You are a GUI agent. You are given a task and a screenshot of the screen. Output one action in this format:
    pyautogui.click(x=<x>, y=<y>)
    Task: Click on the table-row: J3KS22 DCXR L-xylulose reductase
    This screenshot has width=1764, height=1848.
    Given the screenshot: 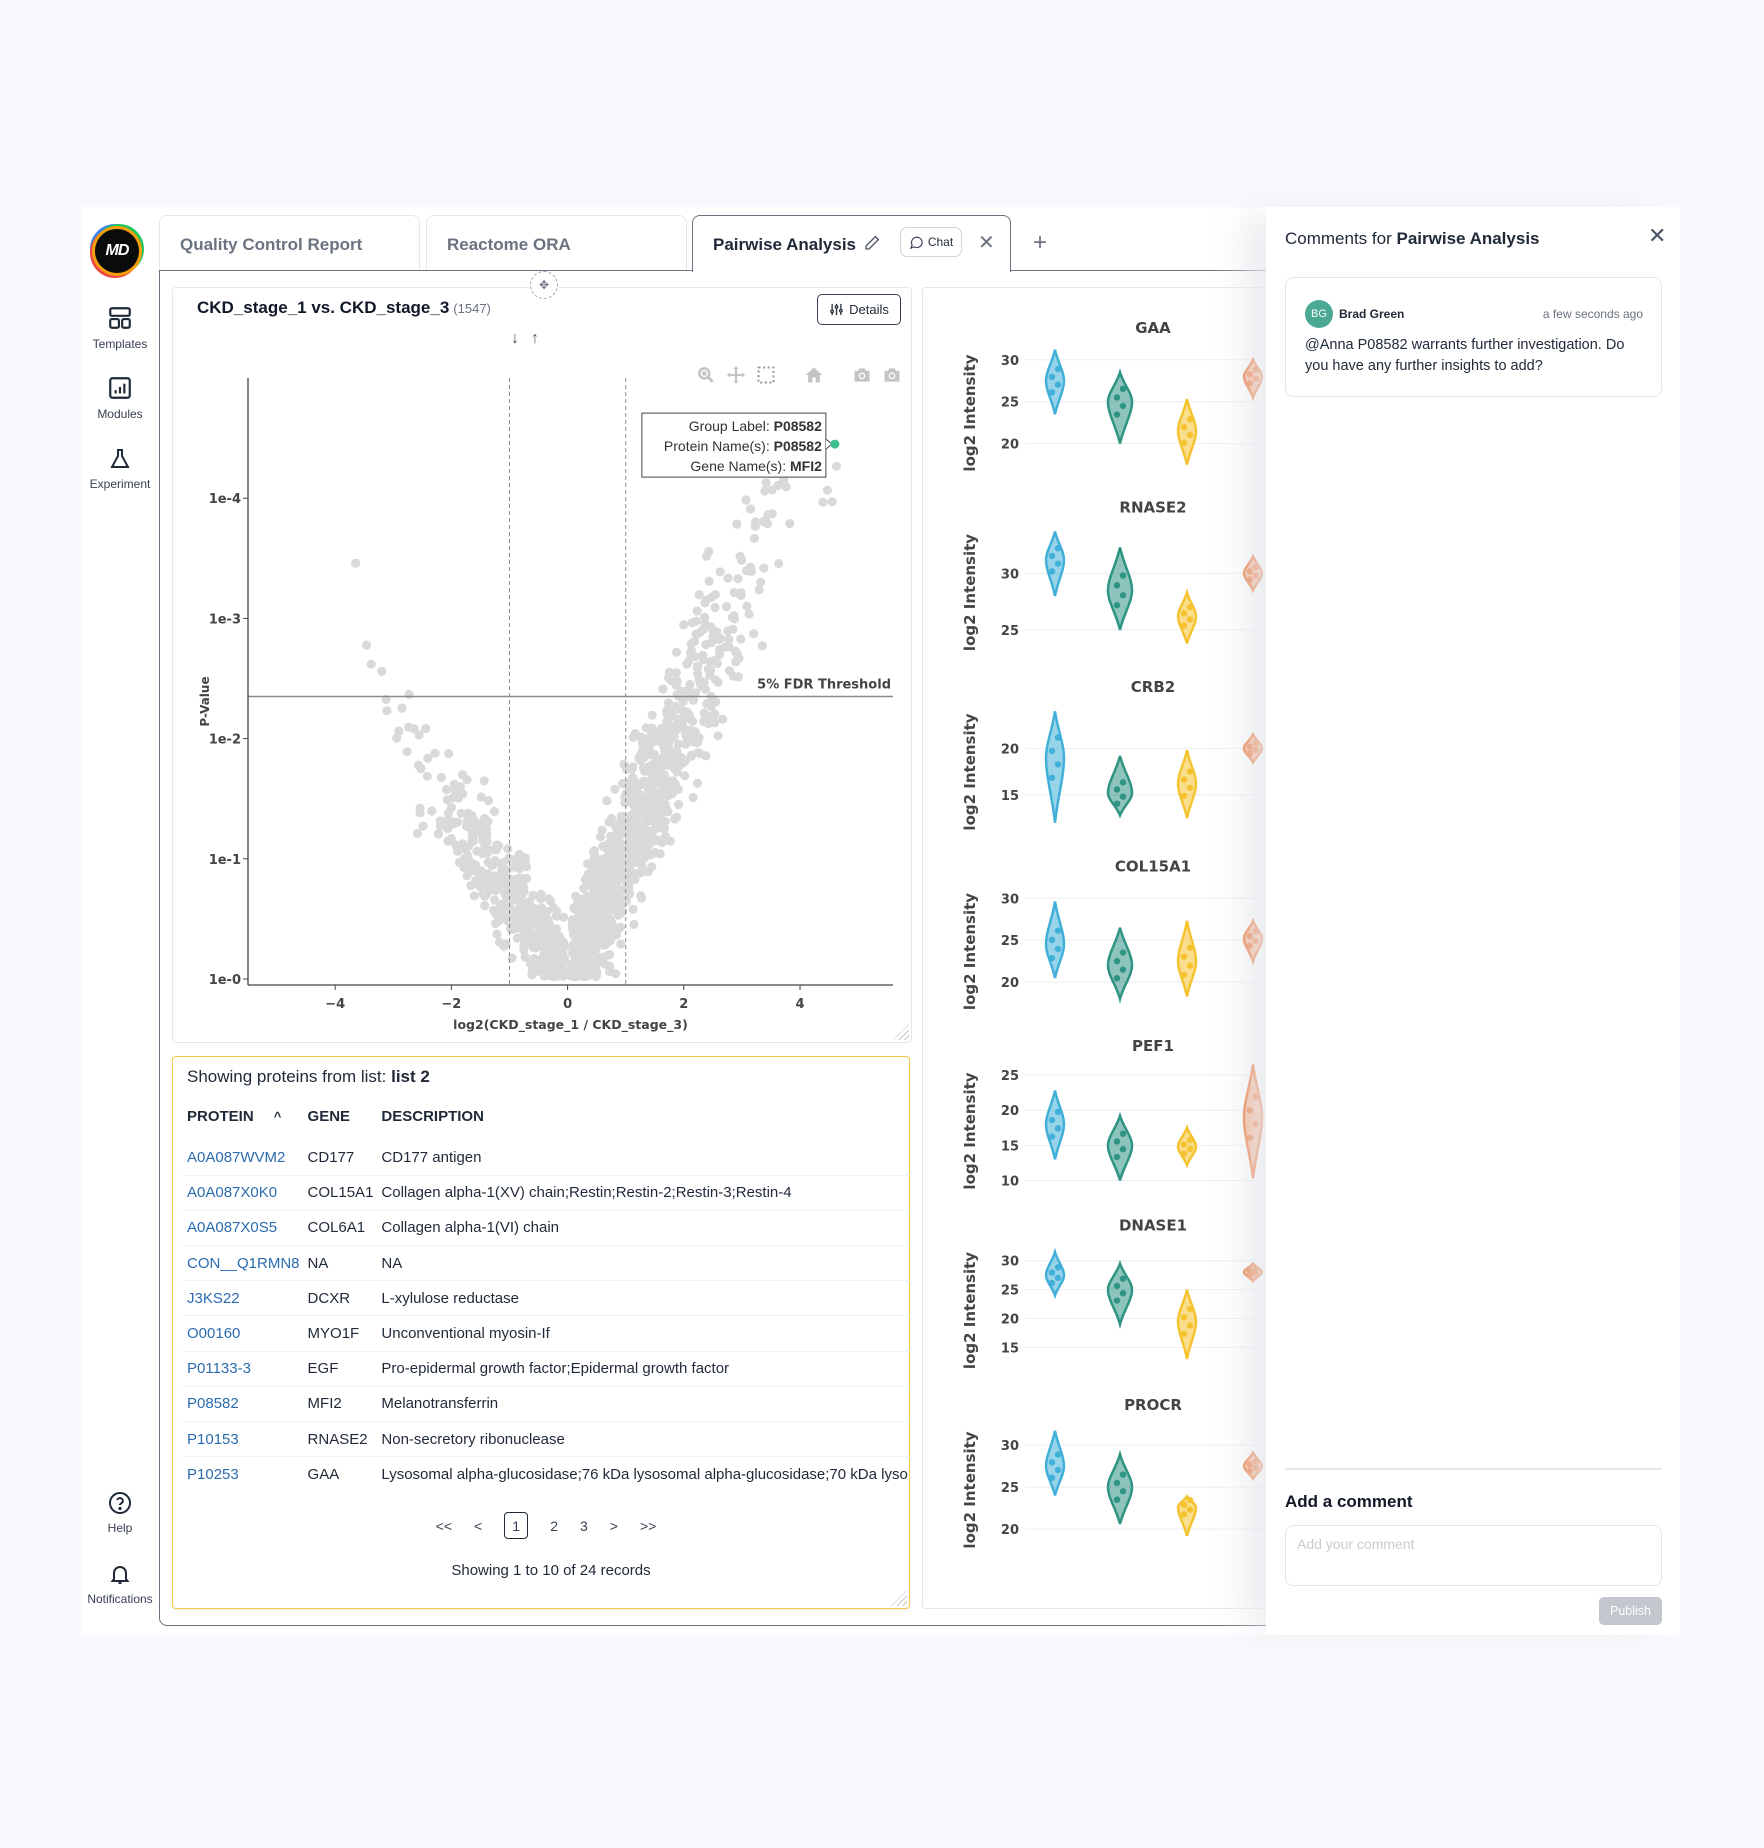 What is the action you would take?
    pyautogui.click(x=547, y=1298)
    